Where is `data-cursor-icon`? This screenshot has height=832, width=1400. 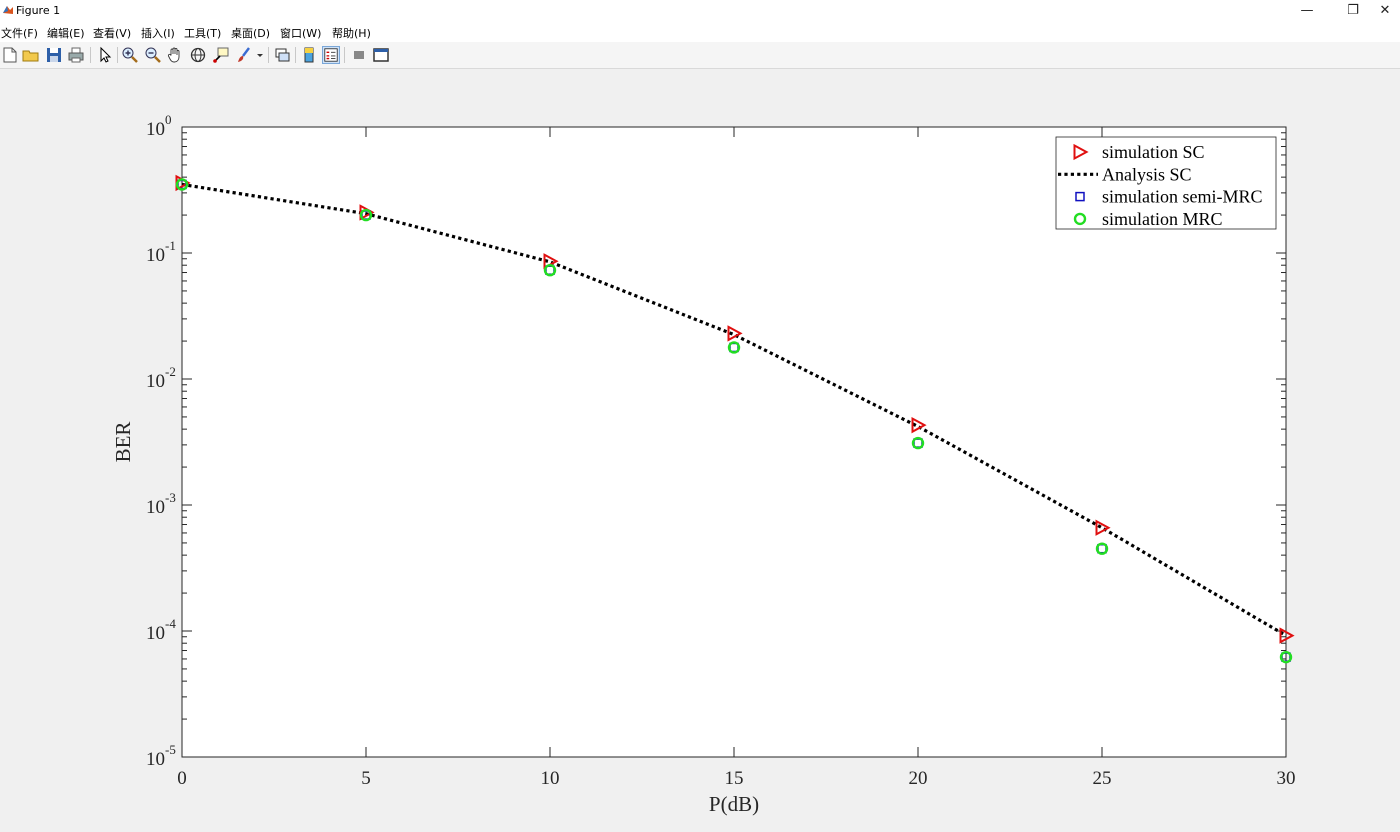 data-cursor-icon is located at coordinates (221, 55).